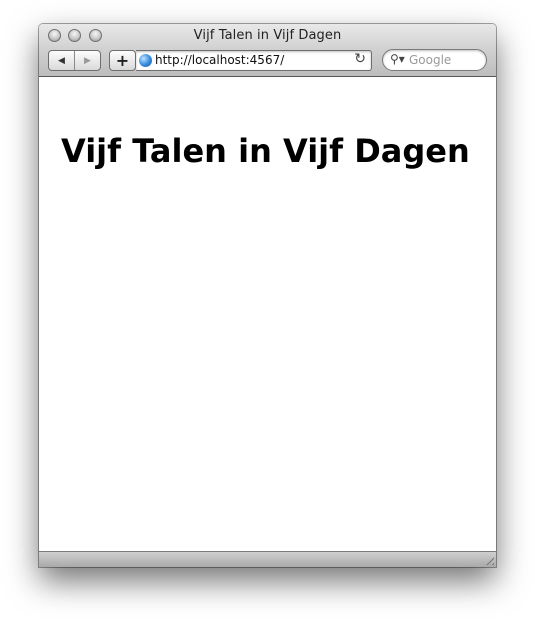 The image size is (535, 622). Describe the element at coordinates (87, 60) in the screenshot. I see `forward-icon: ▶` at that location.